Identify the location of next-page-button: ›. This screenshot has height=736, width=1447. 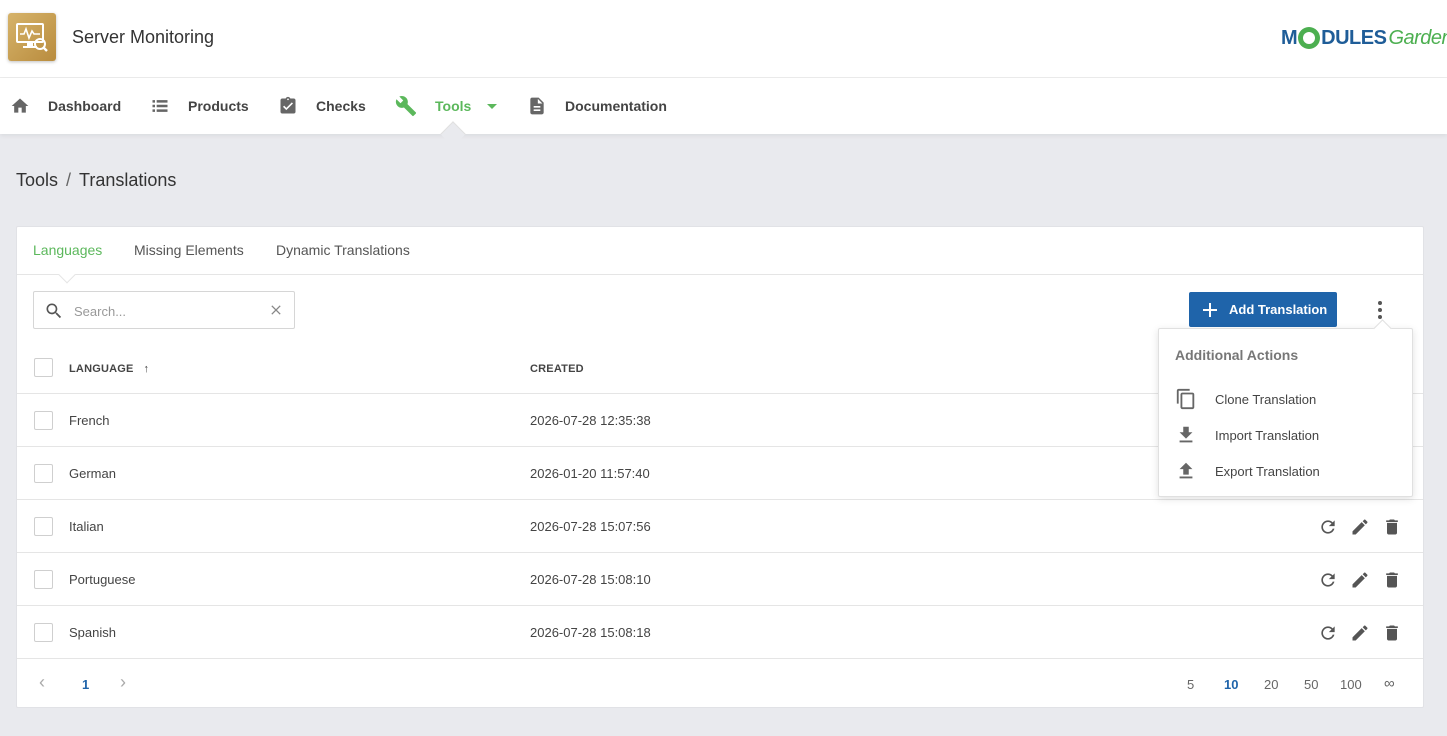
(123, 682).